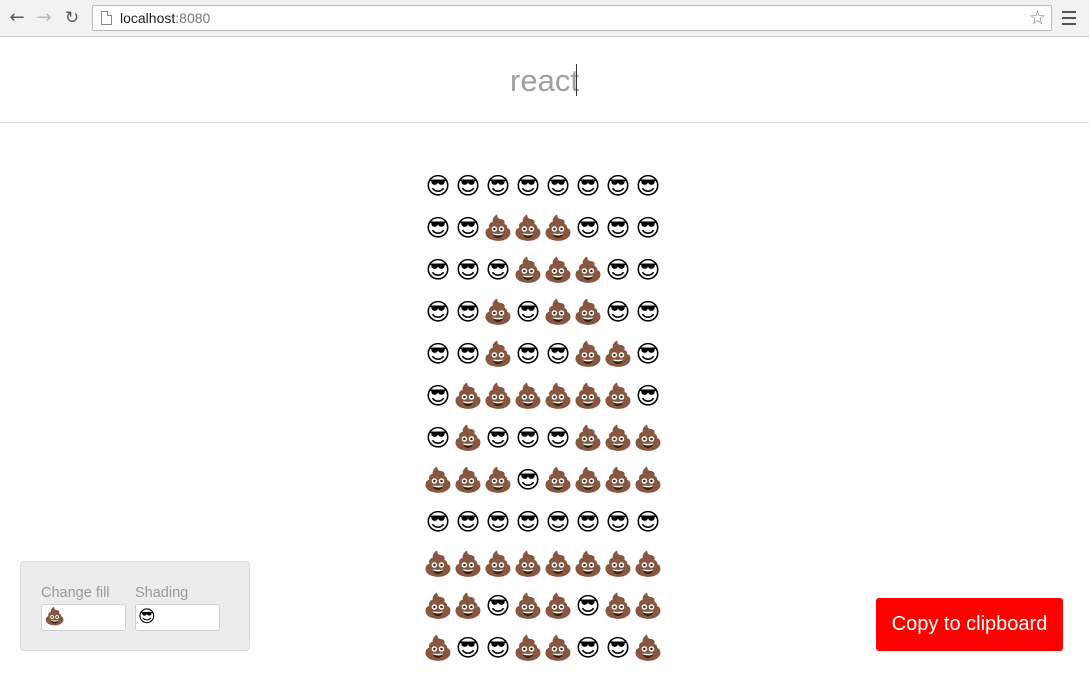  I want to click on emoji-row: 😎 💩💩💩💩💩💩 😎, so click(543, 401).